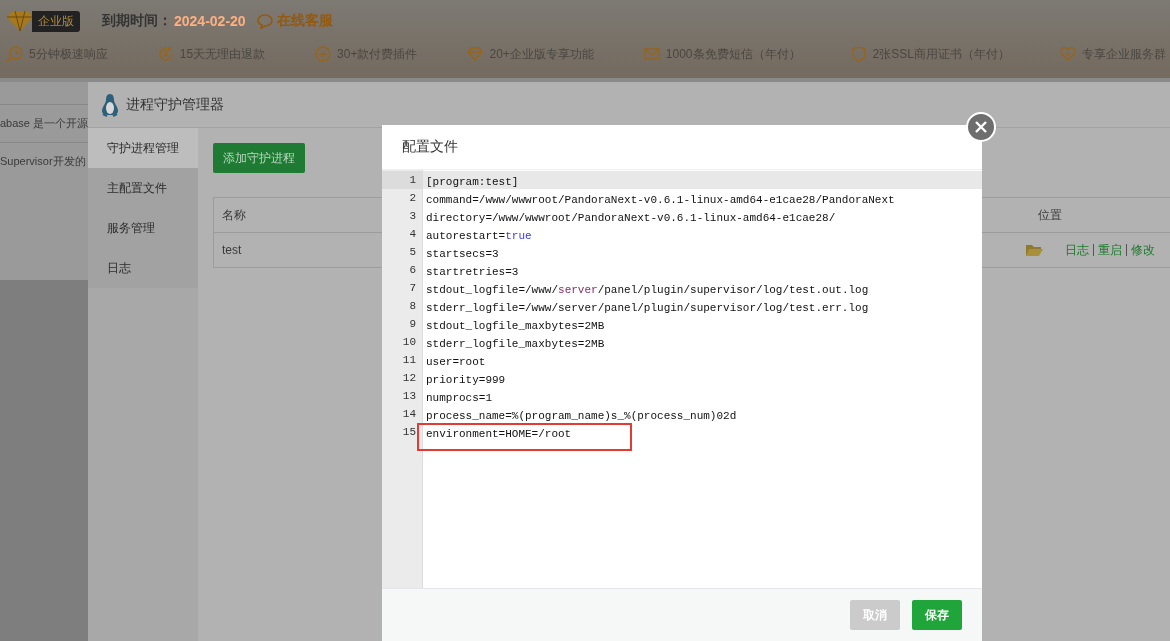  I want to click on shield-icon, so click(858, 54).